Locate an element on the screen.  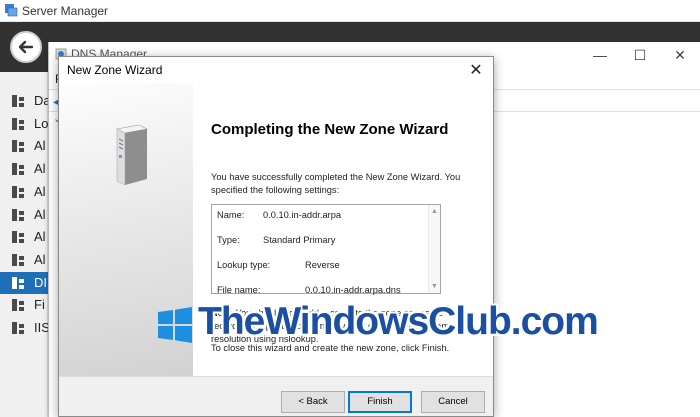
server-manager-titlebar: Server Manager is located at coordinates (350, 11).